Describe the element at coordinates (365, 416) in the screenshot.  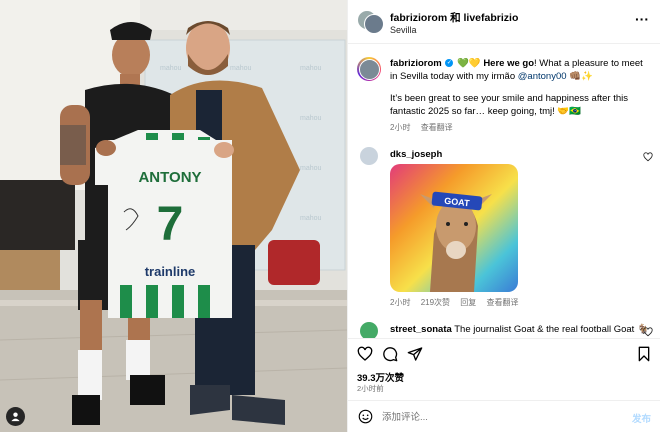
I see `emoji-icon` at that location.